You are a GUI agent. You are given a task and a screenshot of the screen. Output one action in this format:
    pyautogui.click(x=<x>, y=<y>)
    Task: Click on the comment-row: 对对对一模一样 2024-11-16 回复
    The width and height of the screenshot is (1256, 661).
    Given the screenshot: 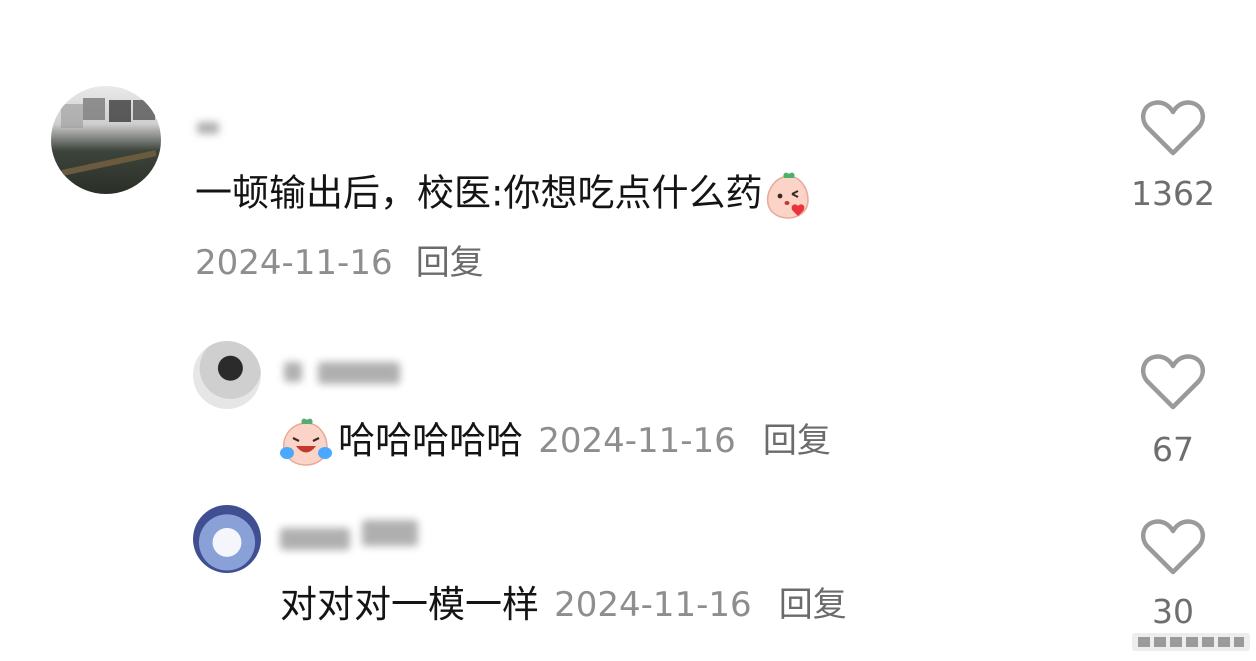 What is the action you would take?
    pyautogui.click(x=563, y=605)
    